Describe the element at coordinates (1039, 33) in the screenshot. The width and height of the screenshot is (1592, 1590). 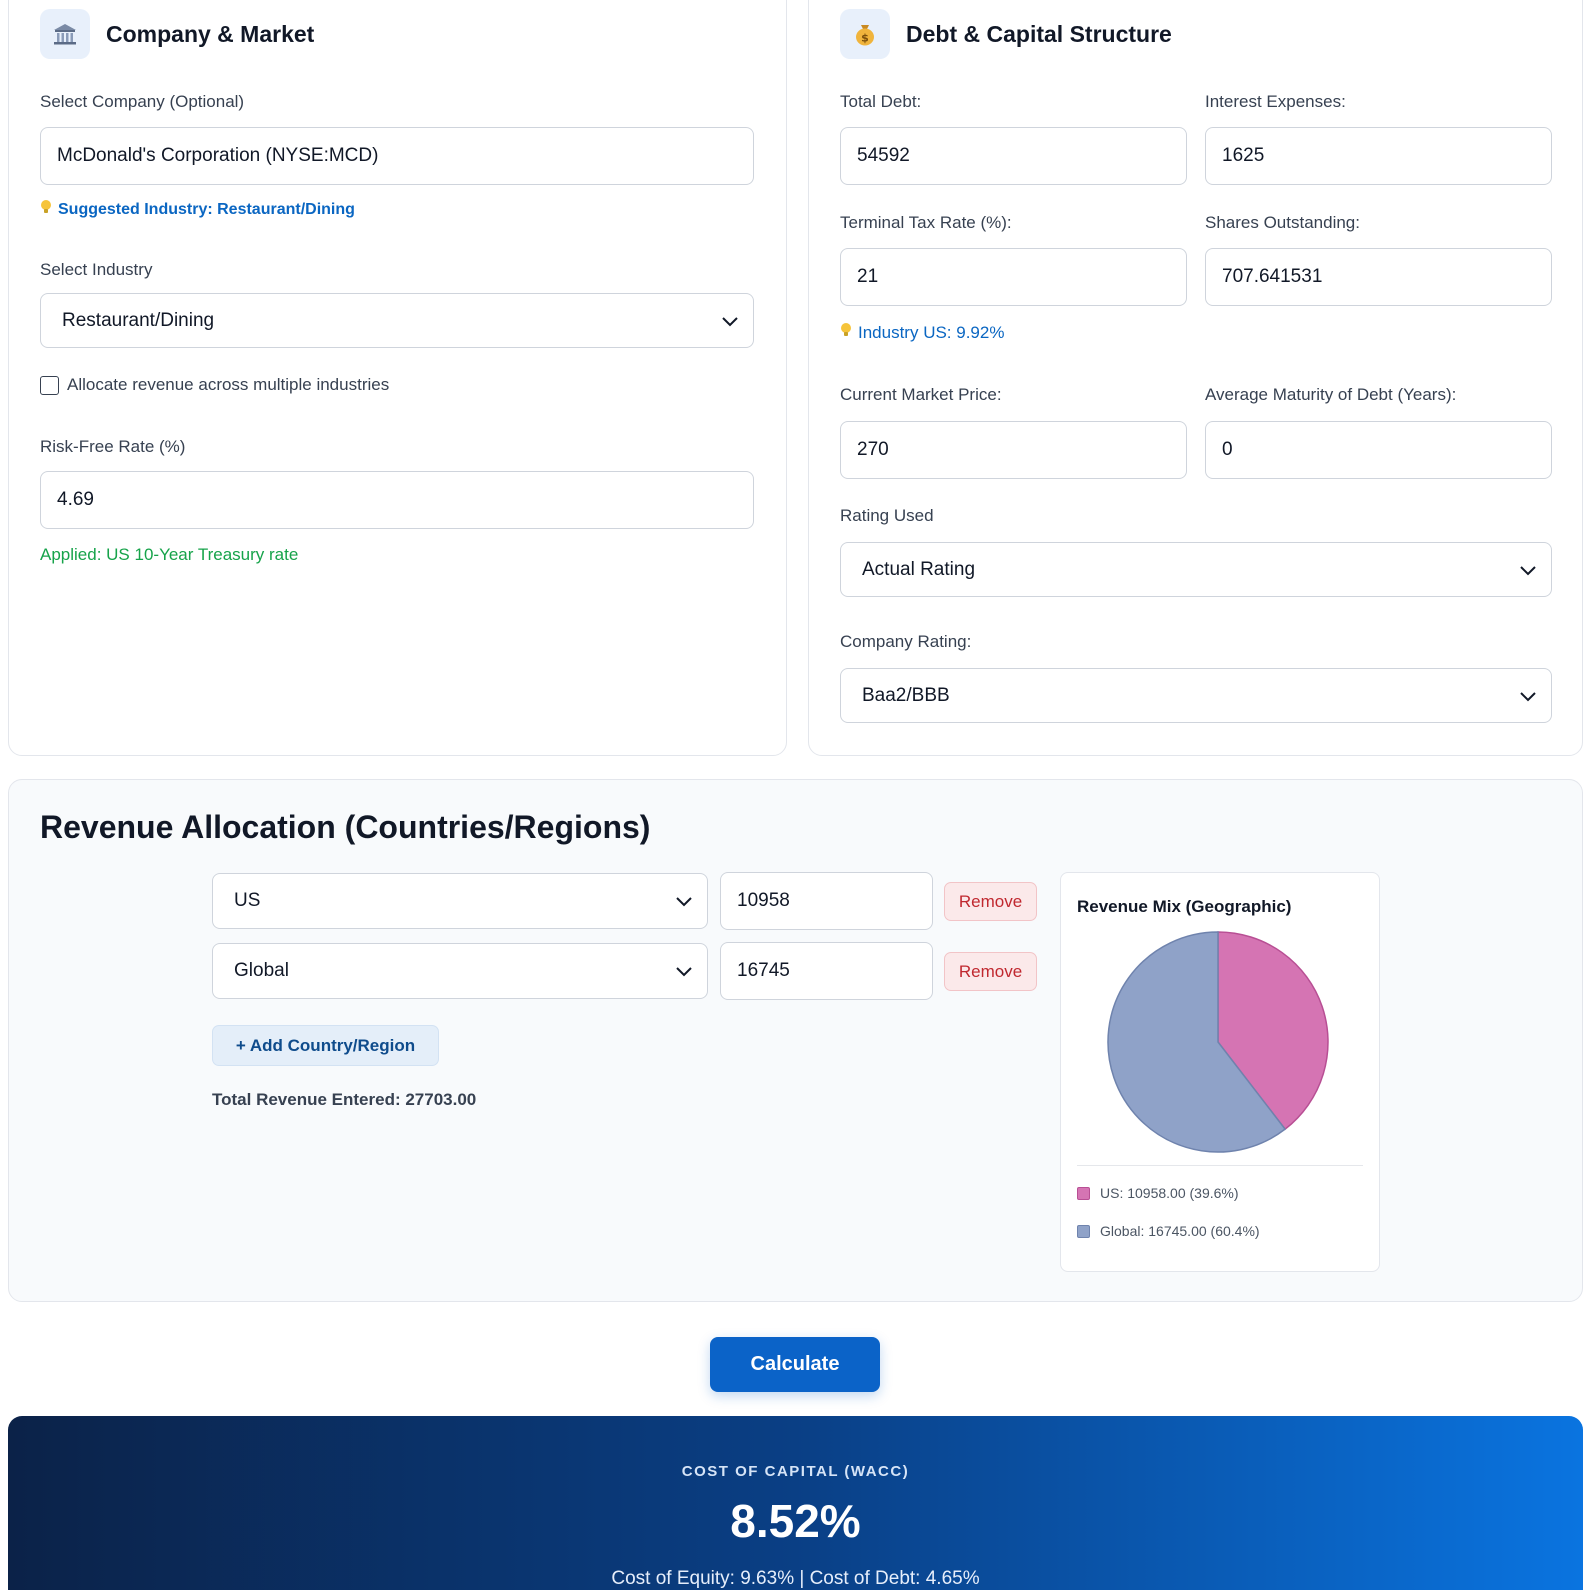
I see `card-title: Debt & Capital Structure` at that location.